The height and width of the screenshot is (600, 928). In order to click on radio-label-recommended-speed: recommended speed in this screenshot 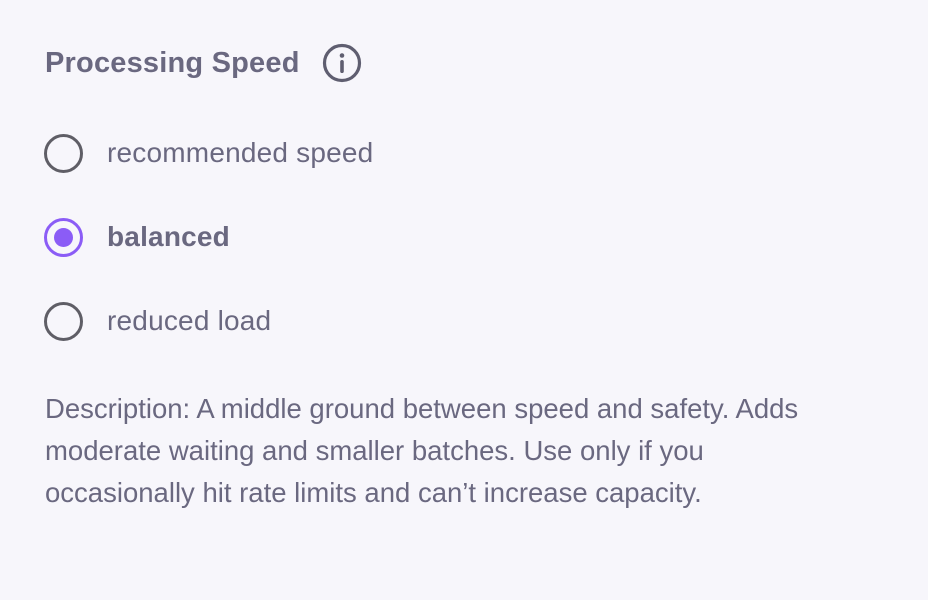, I will do `click(240, 152)`.